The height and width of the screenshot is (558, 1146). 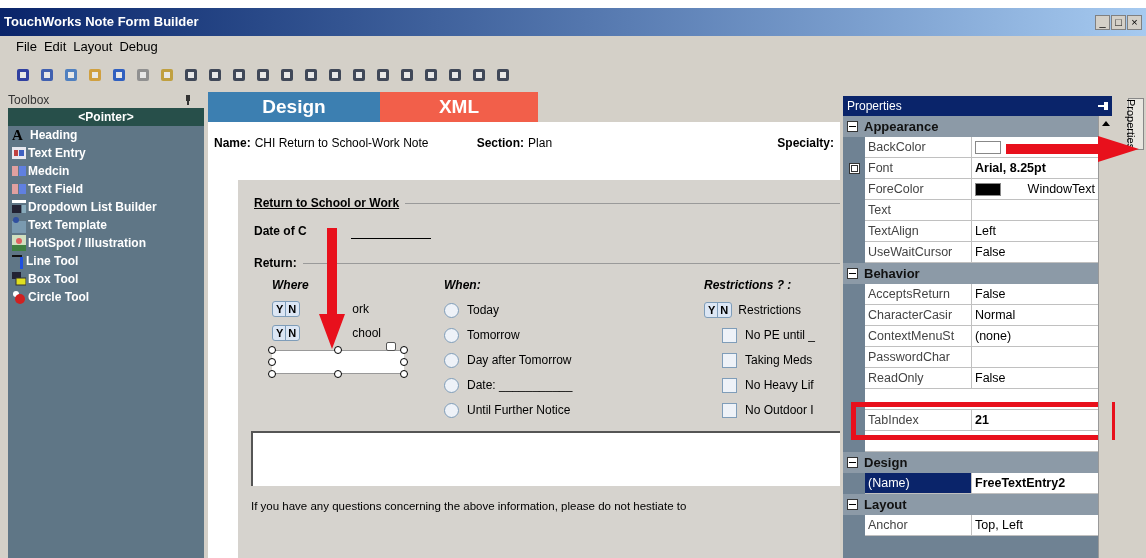 I want to click on property-name: CharacterCasir, so click(x=918, y=315).